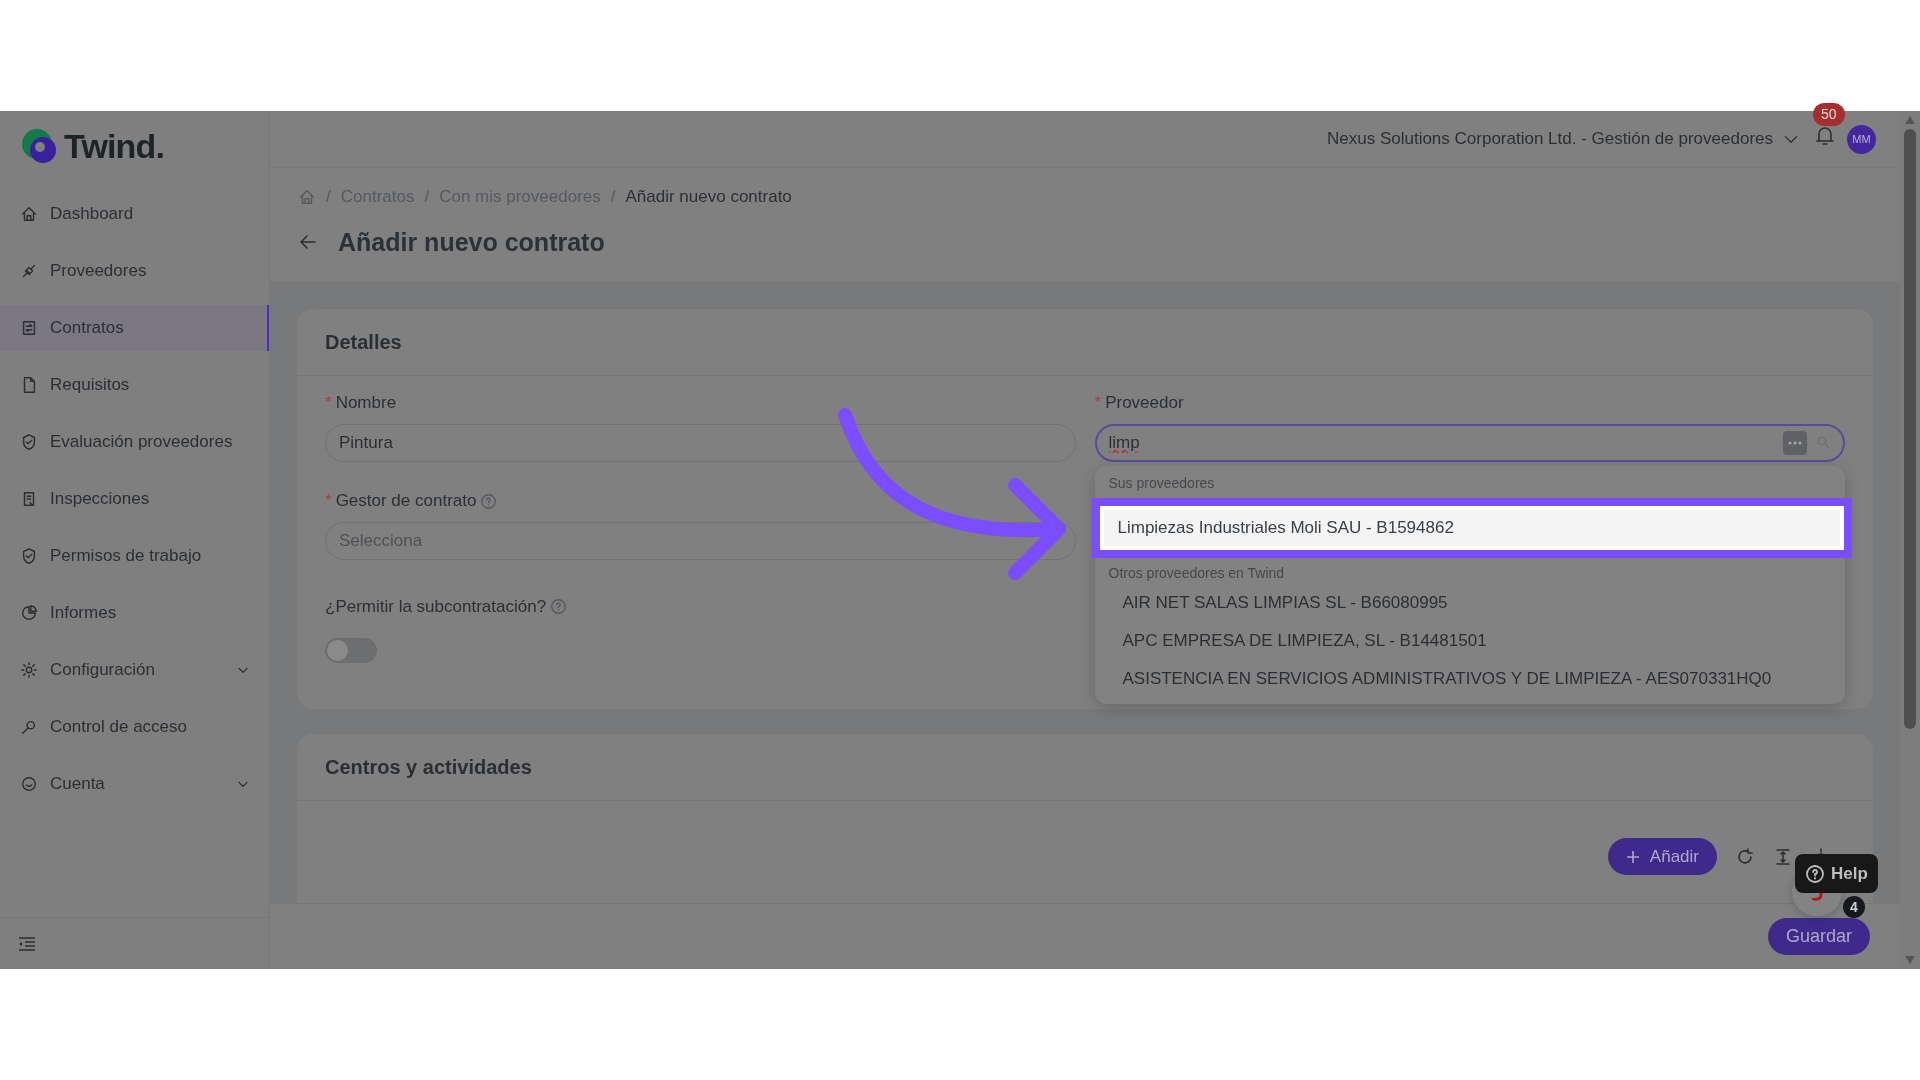 The width and height of the screenshot is (1920, 1080). Describe the element at coordinates (90, 385) in the screenshot. I see `sidebar-label: Requisitos` at that location.